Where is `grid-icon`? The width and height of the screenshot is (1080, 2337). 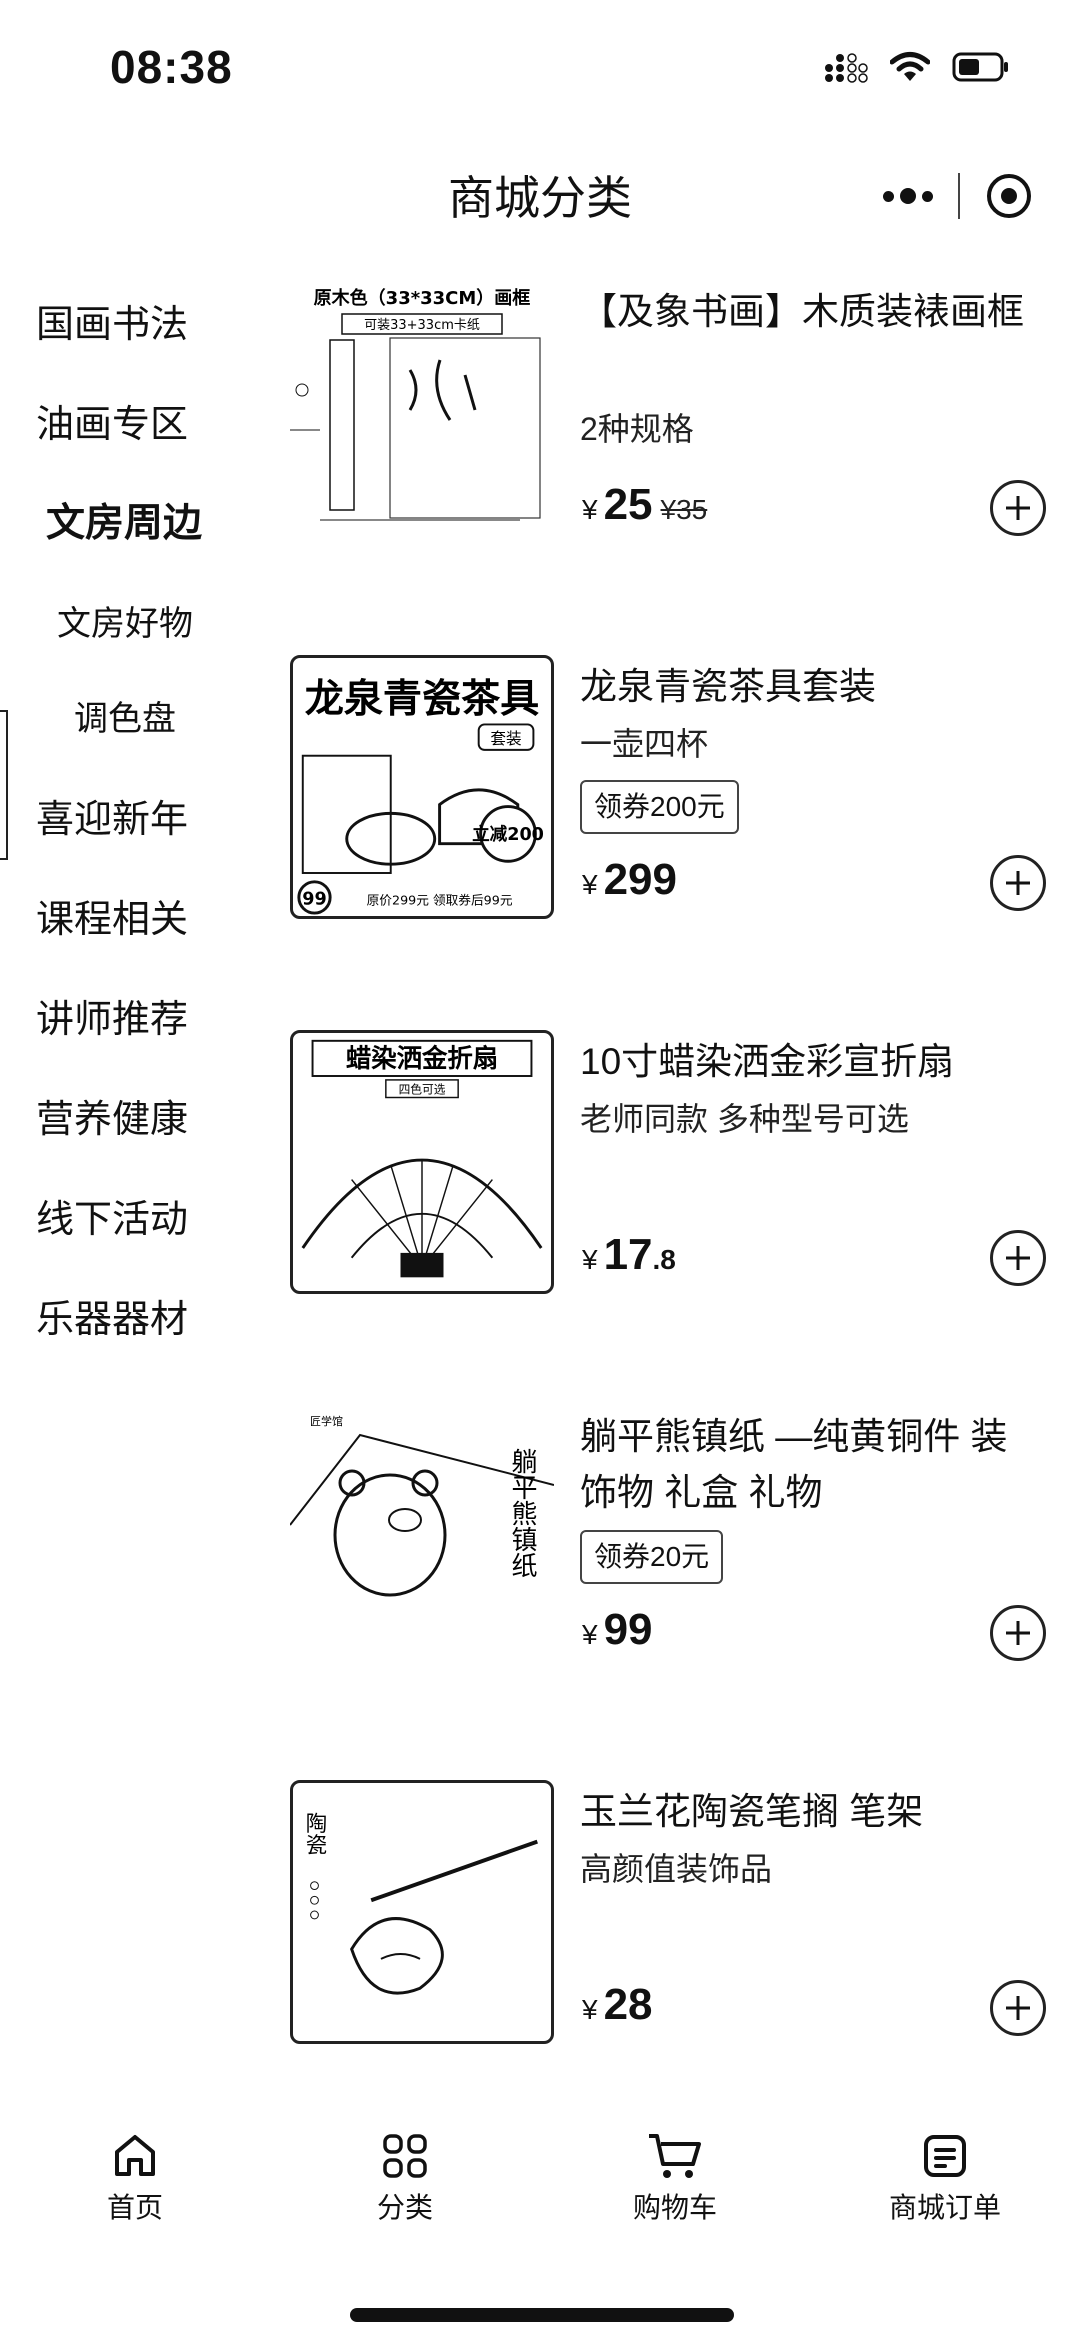
grid-icon is located at coordinates (405, 2156).